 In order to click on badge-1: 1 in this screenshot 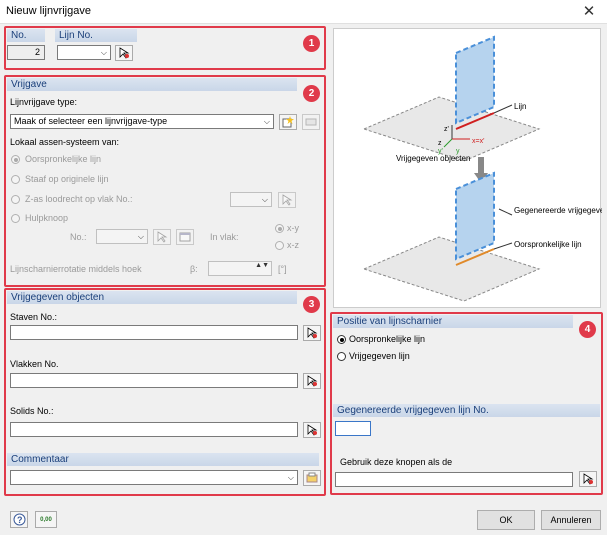, I will do `click(311, 43)`.